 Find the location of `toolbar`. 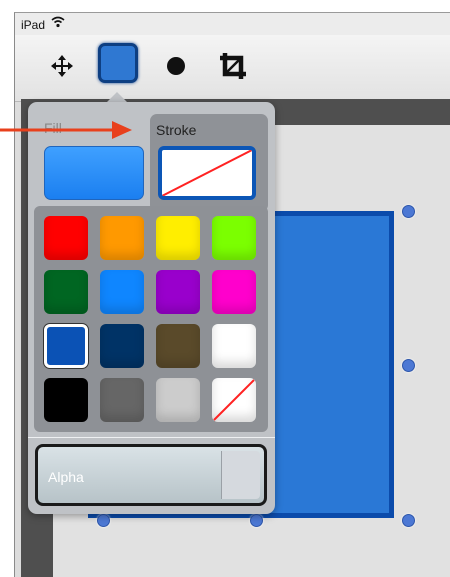

toolbar is located at coordinates (232, 68).